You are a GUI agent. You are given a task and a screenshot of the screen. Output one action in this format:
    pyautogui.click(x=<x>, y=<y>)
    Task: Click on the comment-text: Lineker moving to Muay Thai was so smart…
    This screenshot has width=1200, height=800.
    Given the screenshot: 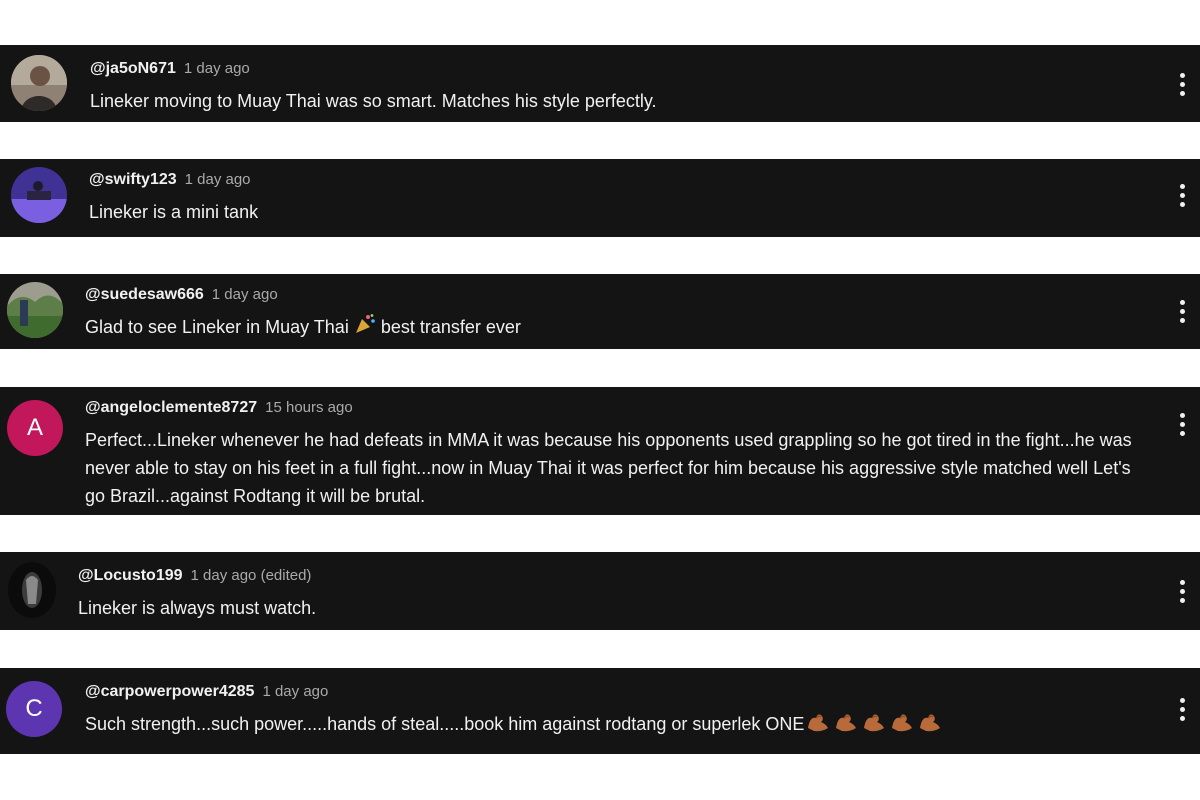 What is the action you would take?
    pyautogui.click(x=373, y=101)
    